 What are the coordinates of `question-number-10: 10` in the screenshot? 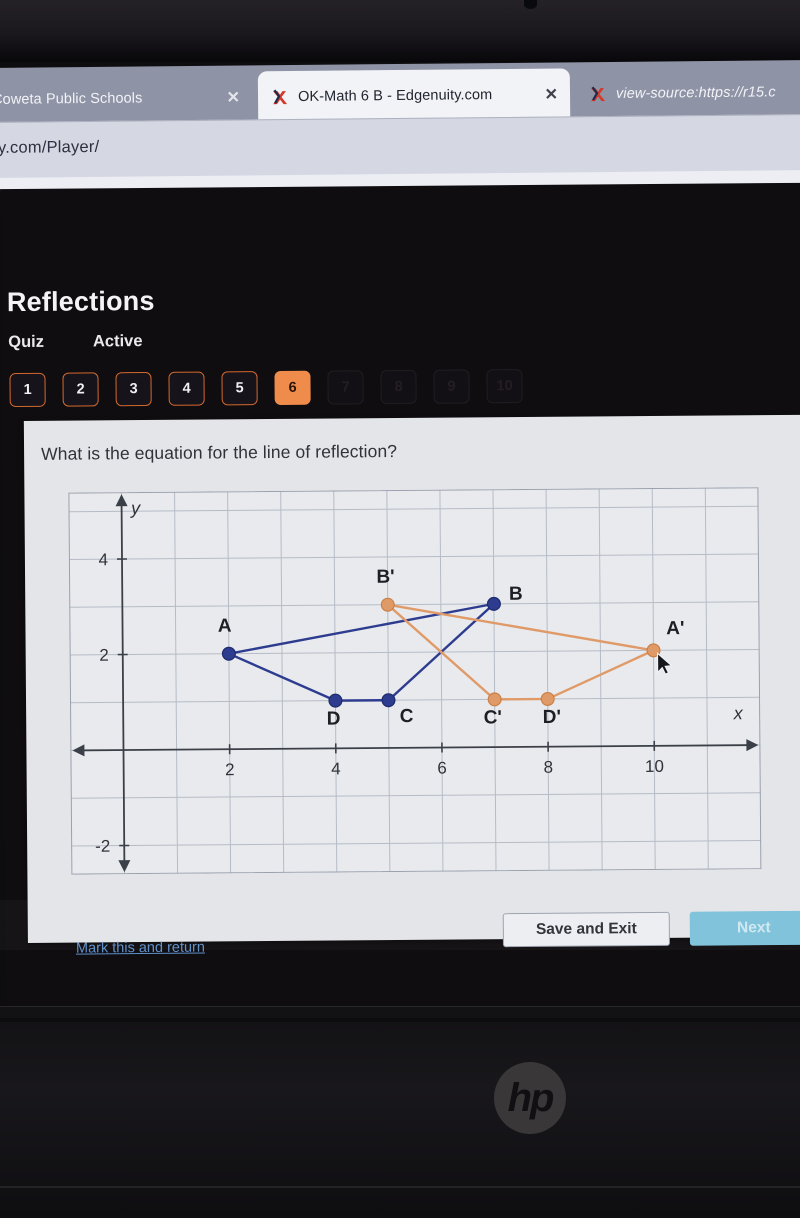 It's located at (504, 386).